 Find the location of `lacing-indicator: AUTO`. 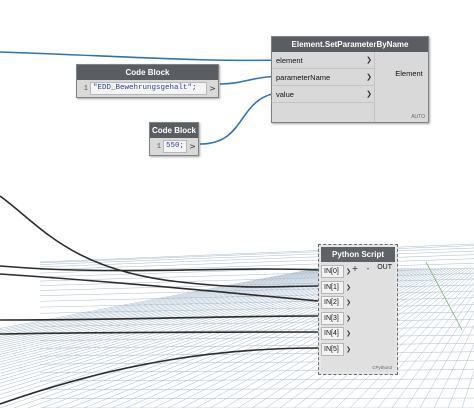

lacing-indicator: AUTO is located at coordinates (418, 117).